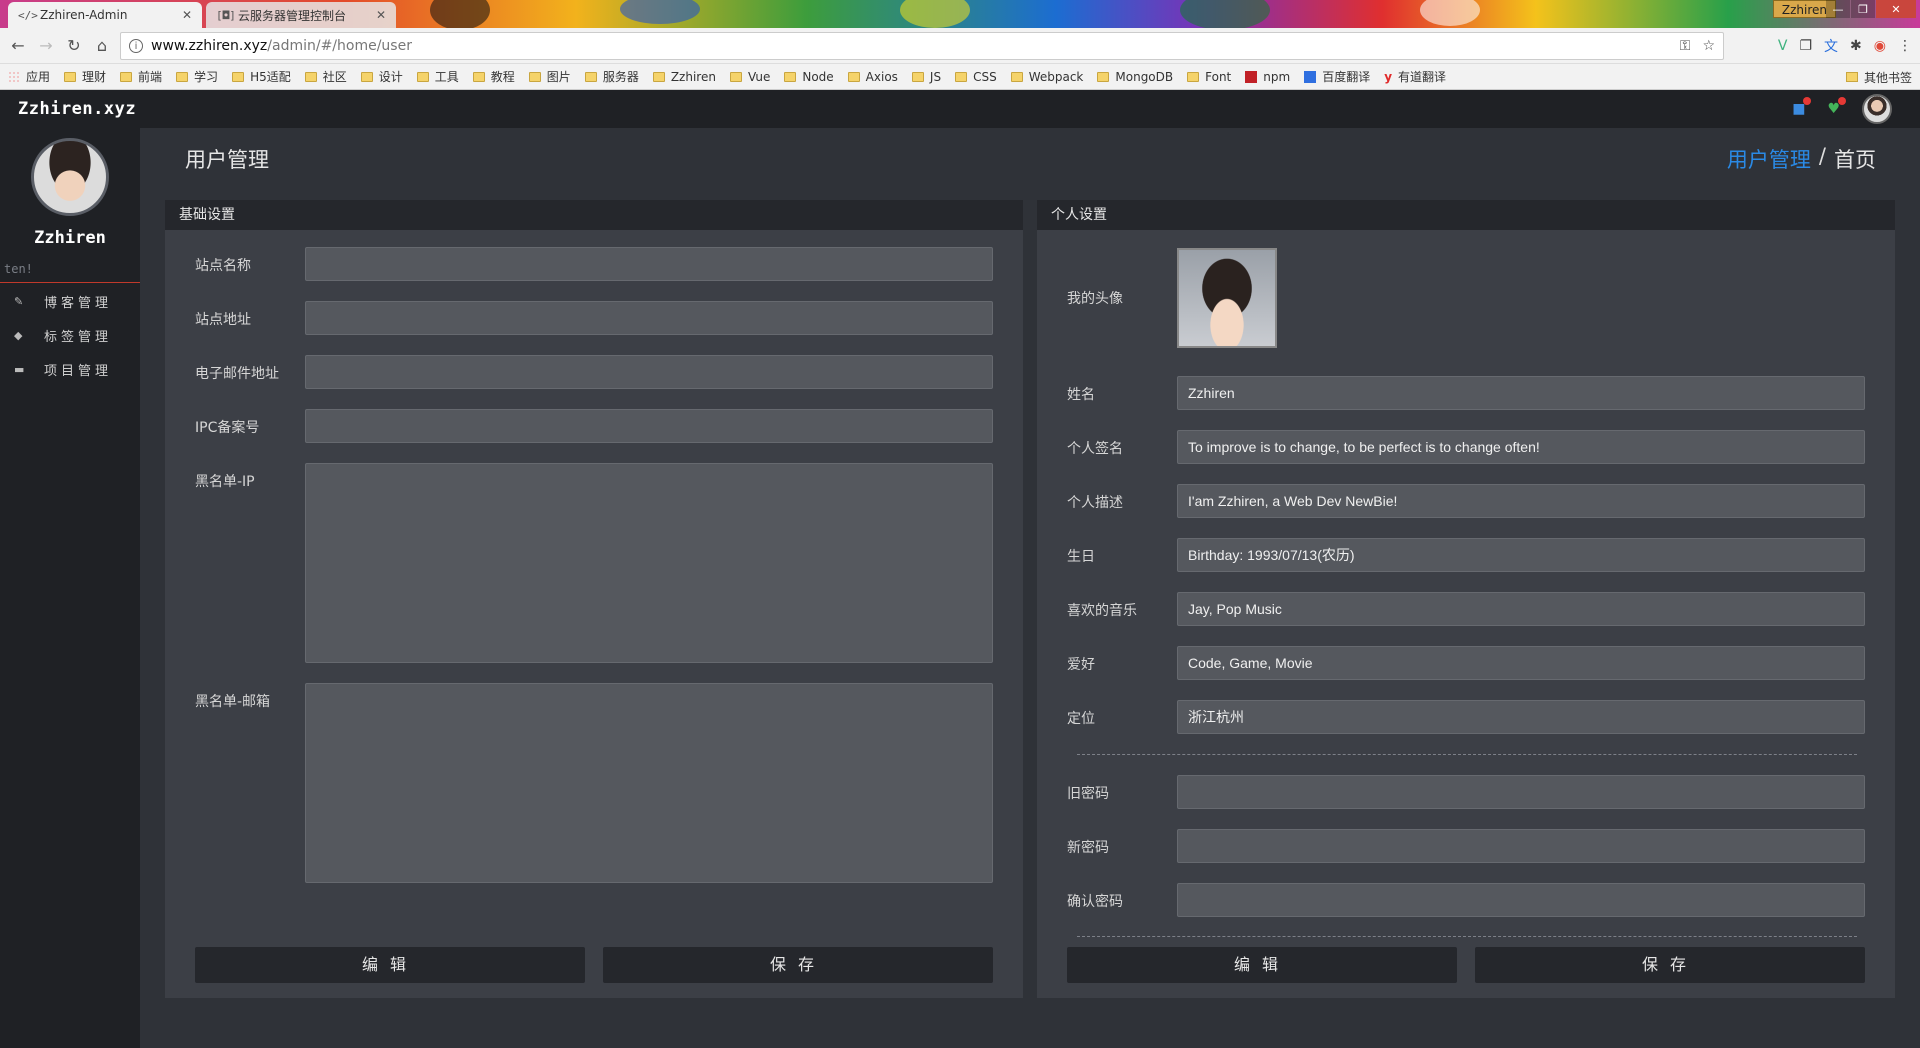 This screenshot has width=1920, height=1048. What do you see at coordinates (872, 77) in the screenshot?
I see `bookmark-folder: Axios` at bounding box center [872, 77].